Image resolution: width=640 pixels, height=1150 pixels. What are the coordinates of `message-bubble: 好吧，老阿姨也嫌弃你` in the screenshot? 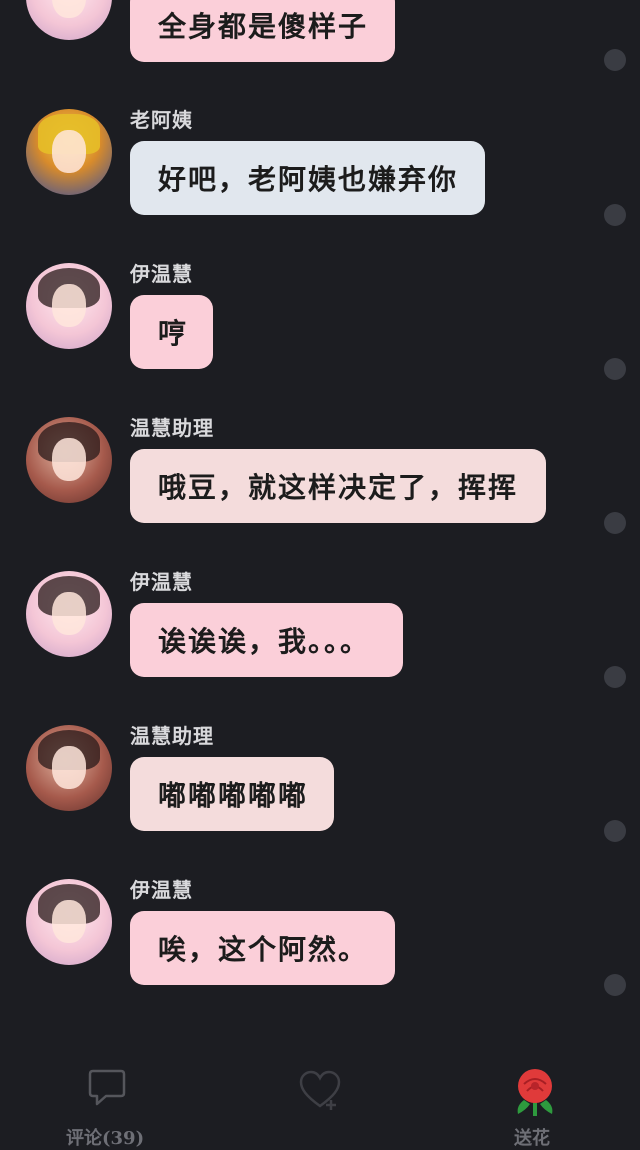 It's located at (307, 178).